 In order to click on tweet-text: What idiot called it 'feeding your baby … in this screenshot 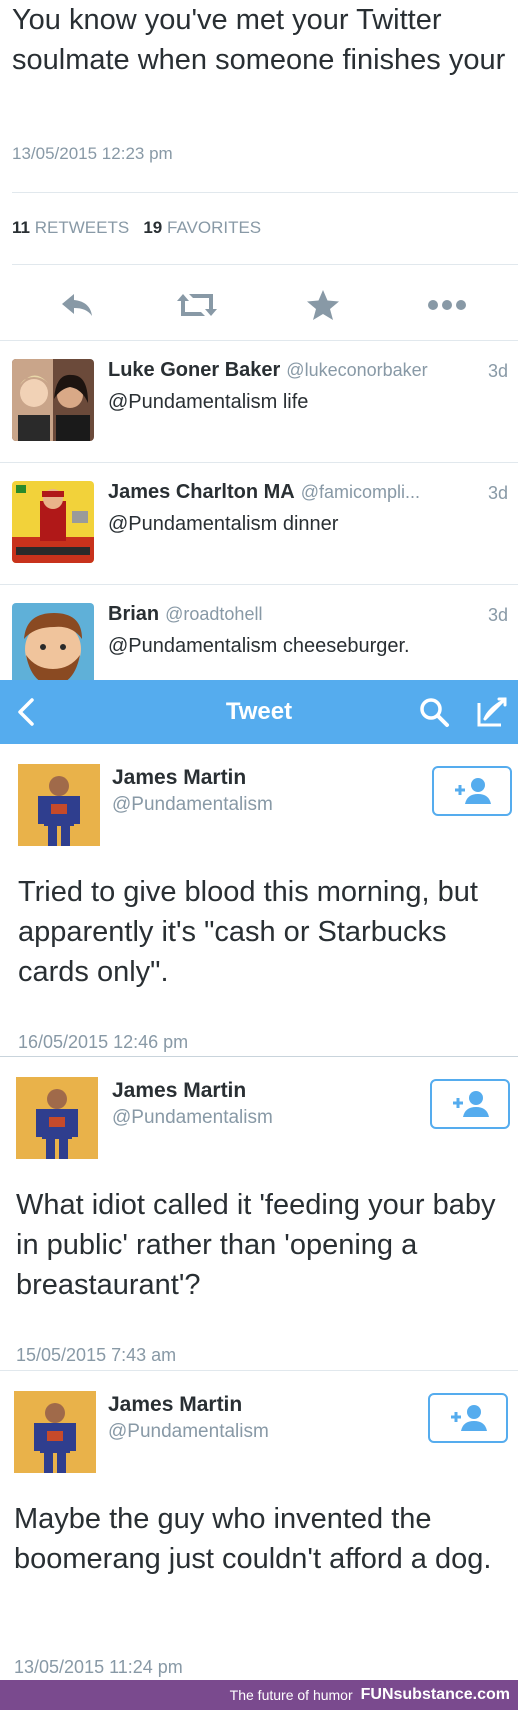, I will do `click(256, 1245)`.